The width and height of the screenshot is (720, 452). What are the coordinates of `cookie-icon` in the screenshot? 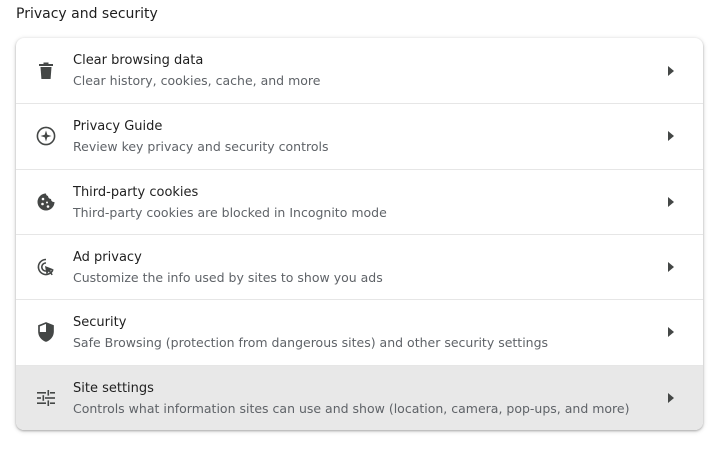 It's located at (46, 202).